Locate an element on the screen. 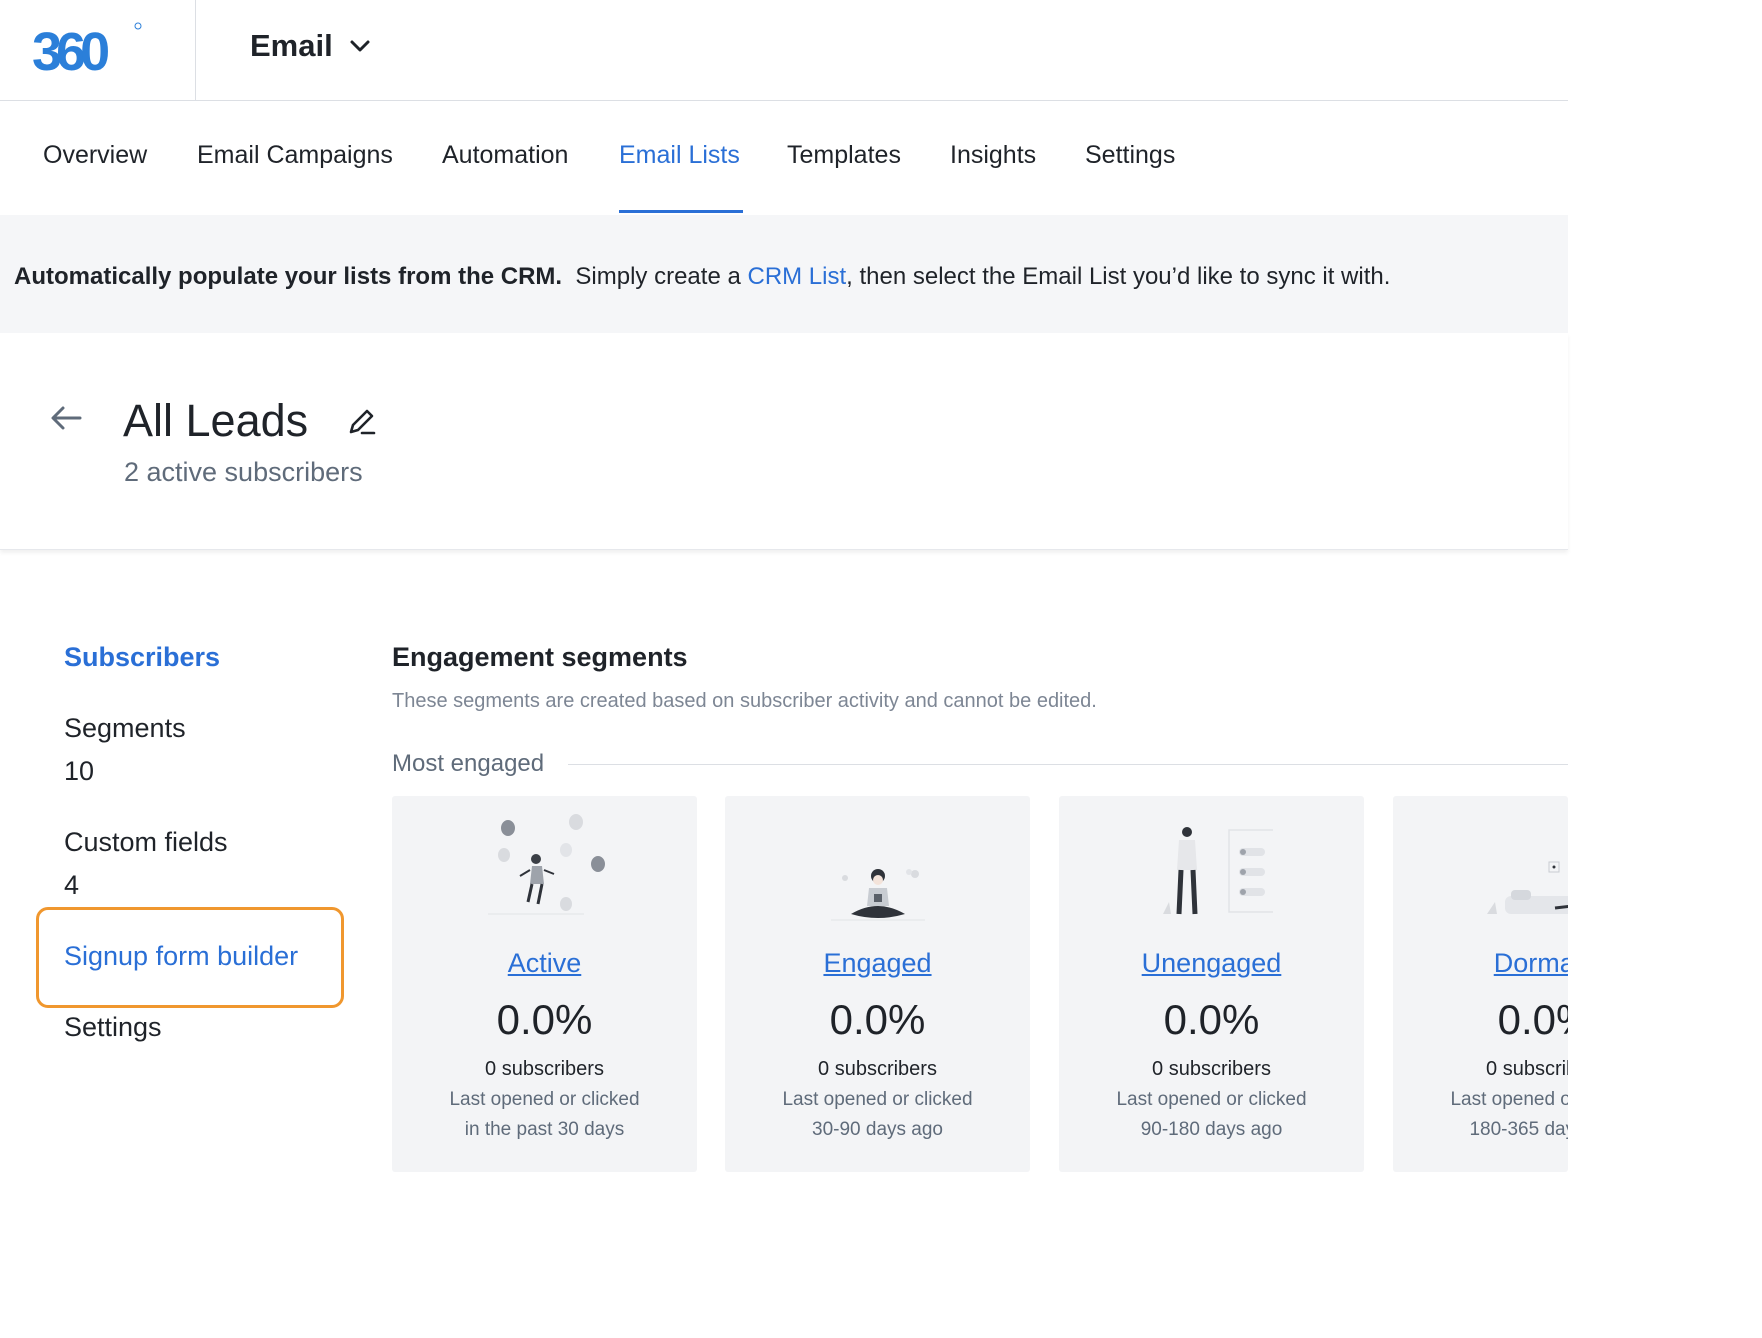 This screenshot has height=1338, width=1762. tab-email-campaigns: Email Campaigns is located at coordinates (295, 155).